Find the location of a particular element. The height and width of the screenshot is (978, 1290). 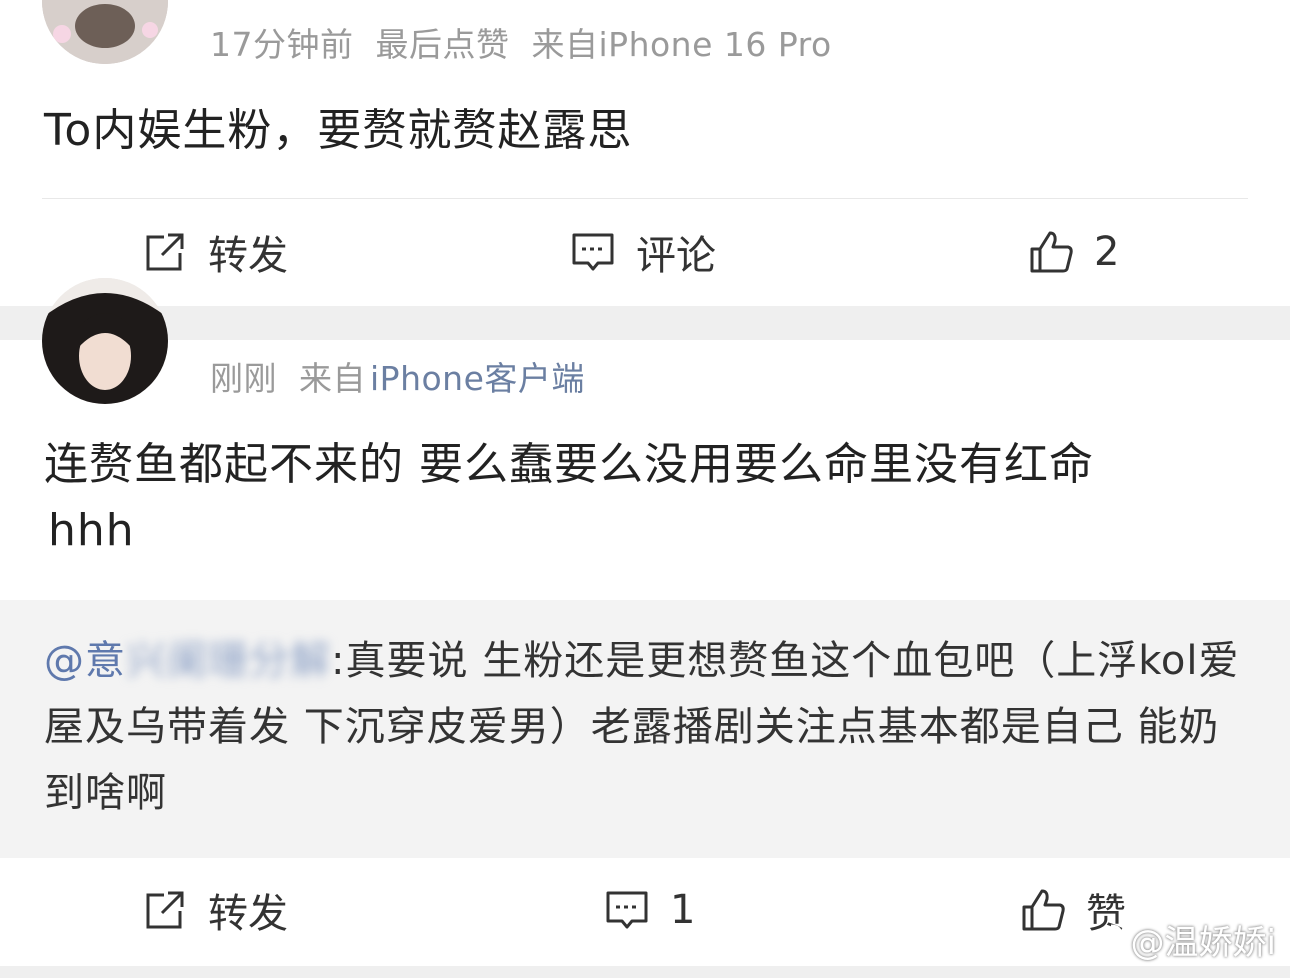

like-count: 2 is located at coordinates (1107, 252).